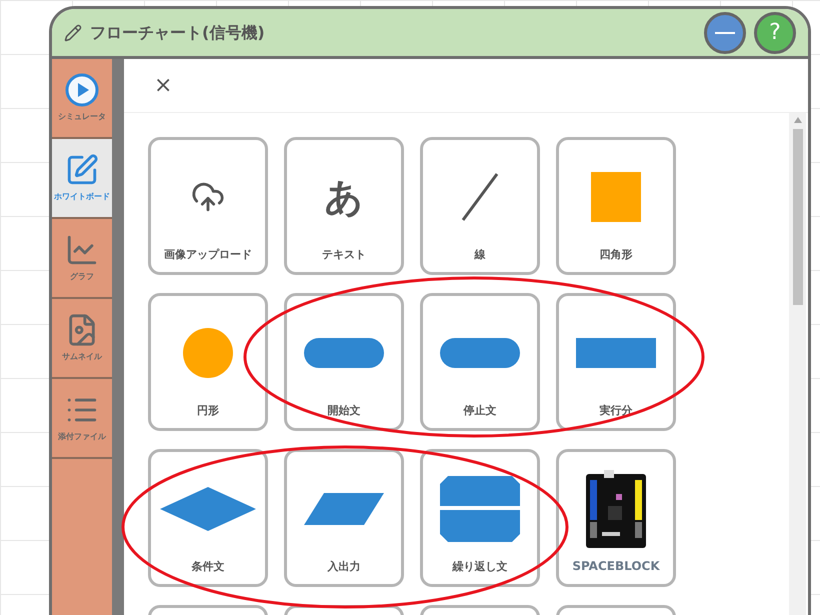 Image resolution: width=820 pixels, height=615 pixels. I want to click on minimize-button, so click(725, 33).